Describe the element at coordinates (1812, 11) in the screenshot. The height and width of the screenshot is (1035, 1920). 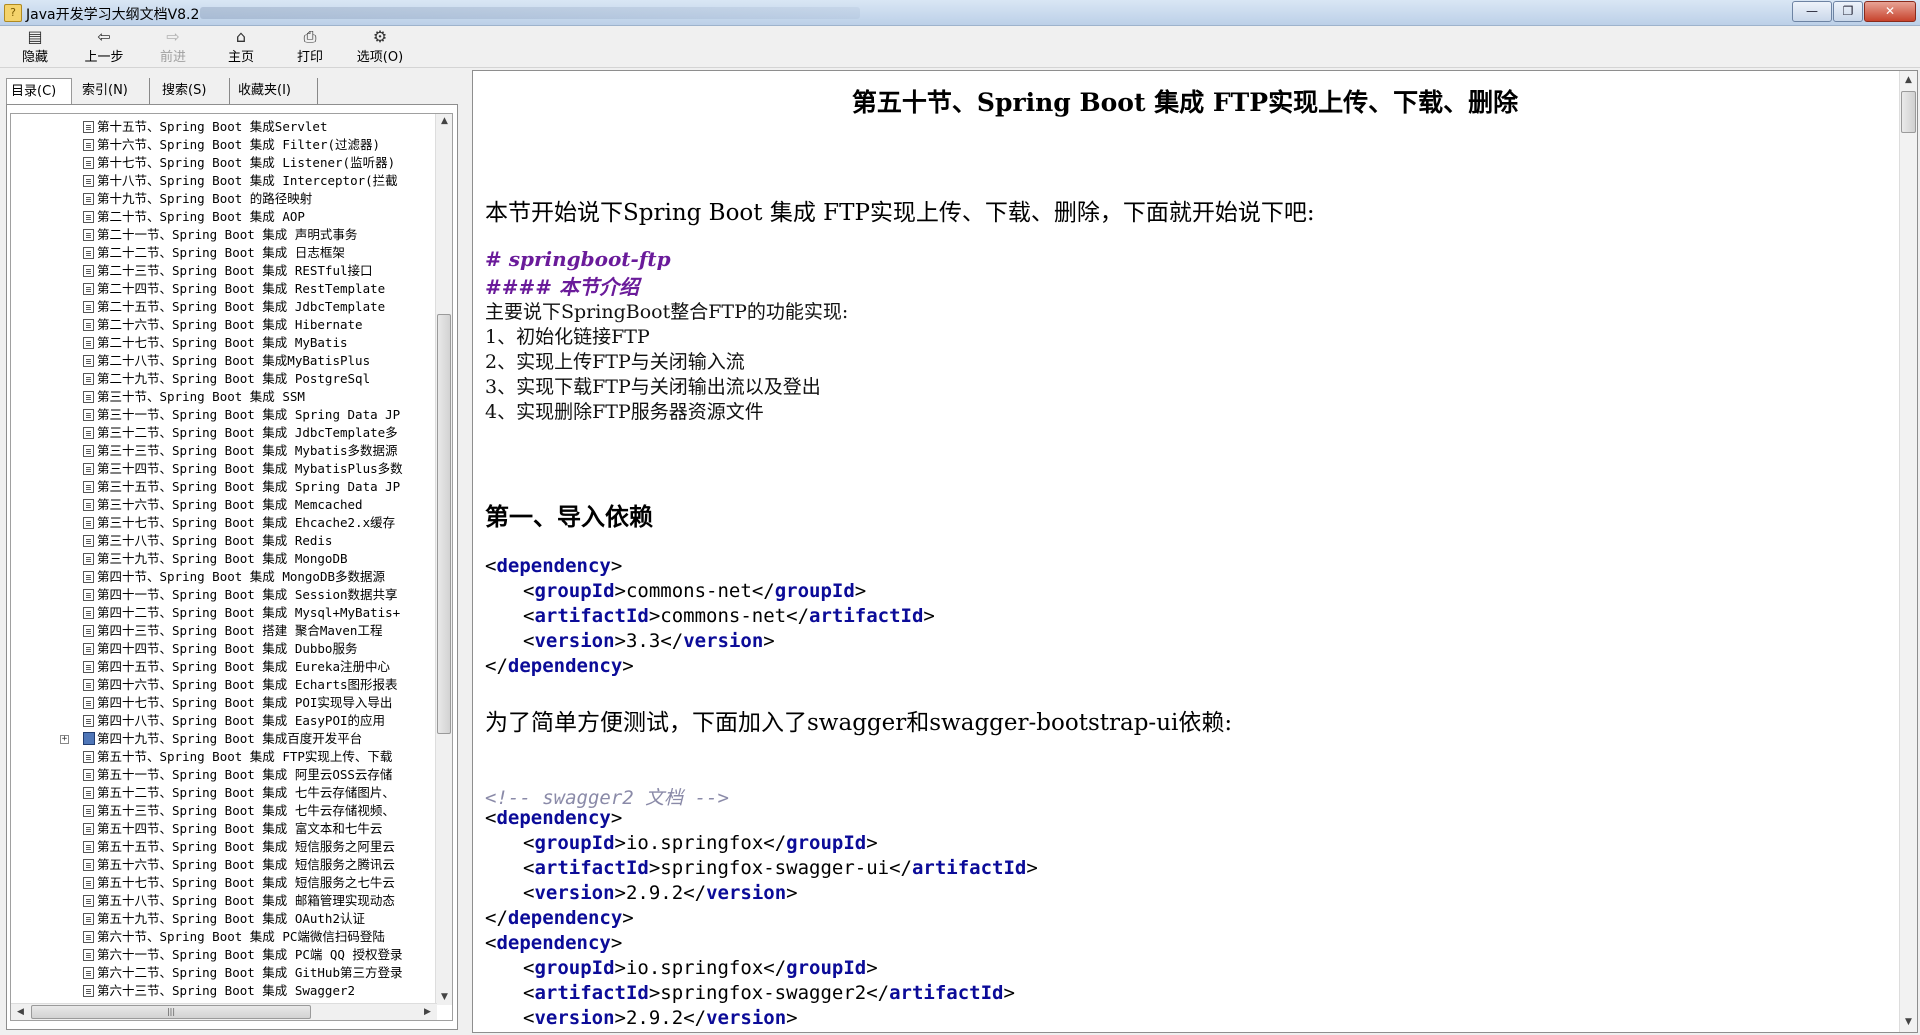
I see `minimize-button: —` at that location.